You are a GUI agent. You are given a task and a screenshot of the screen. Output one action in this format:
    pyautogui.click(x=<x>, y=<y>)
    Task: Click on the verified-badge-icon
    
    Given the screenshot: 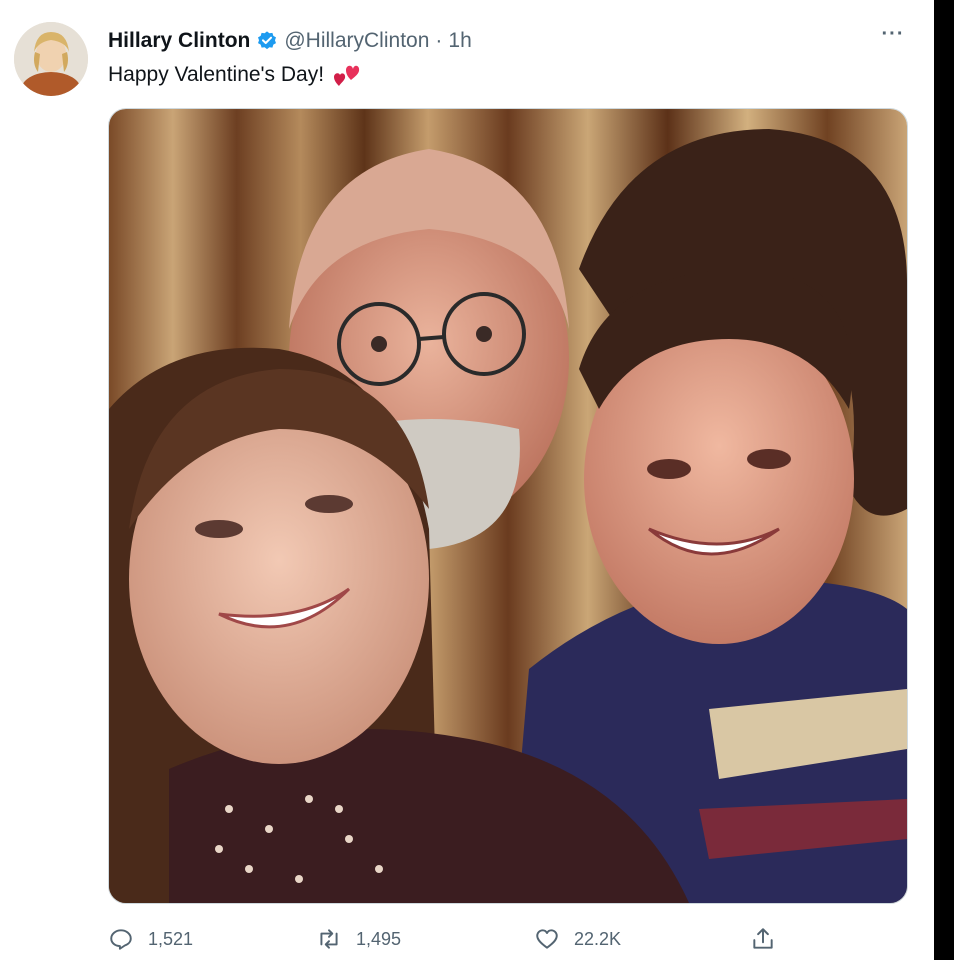 What is the action you would take?
    pyautogui.click(x=267, y=41)
    